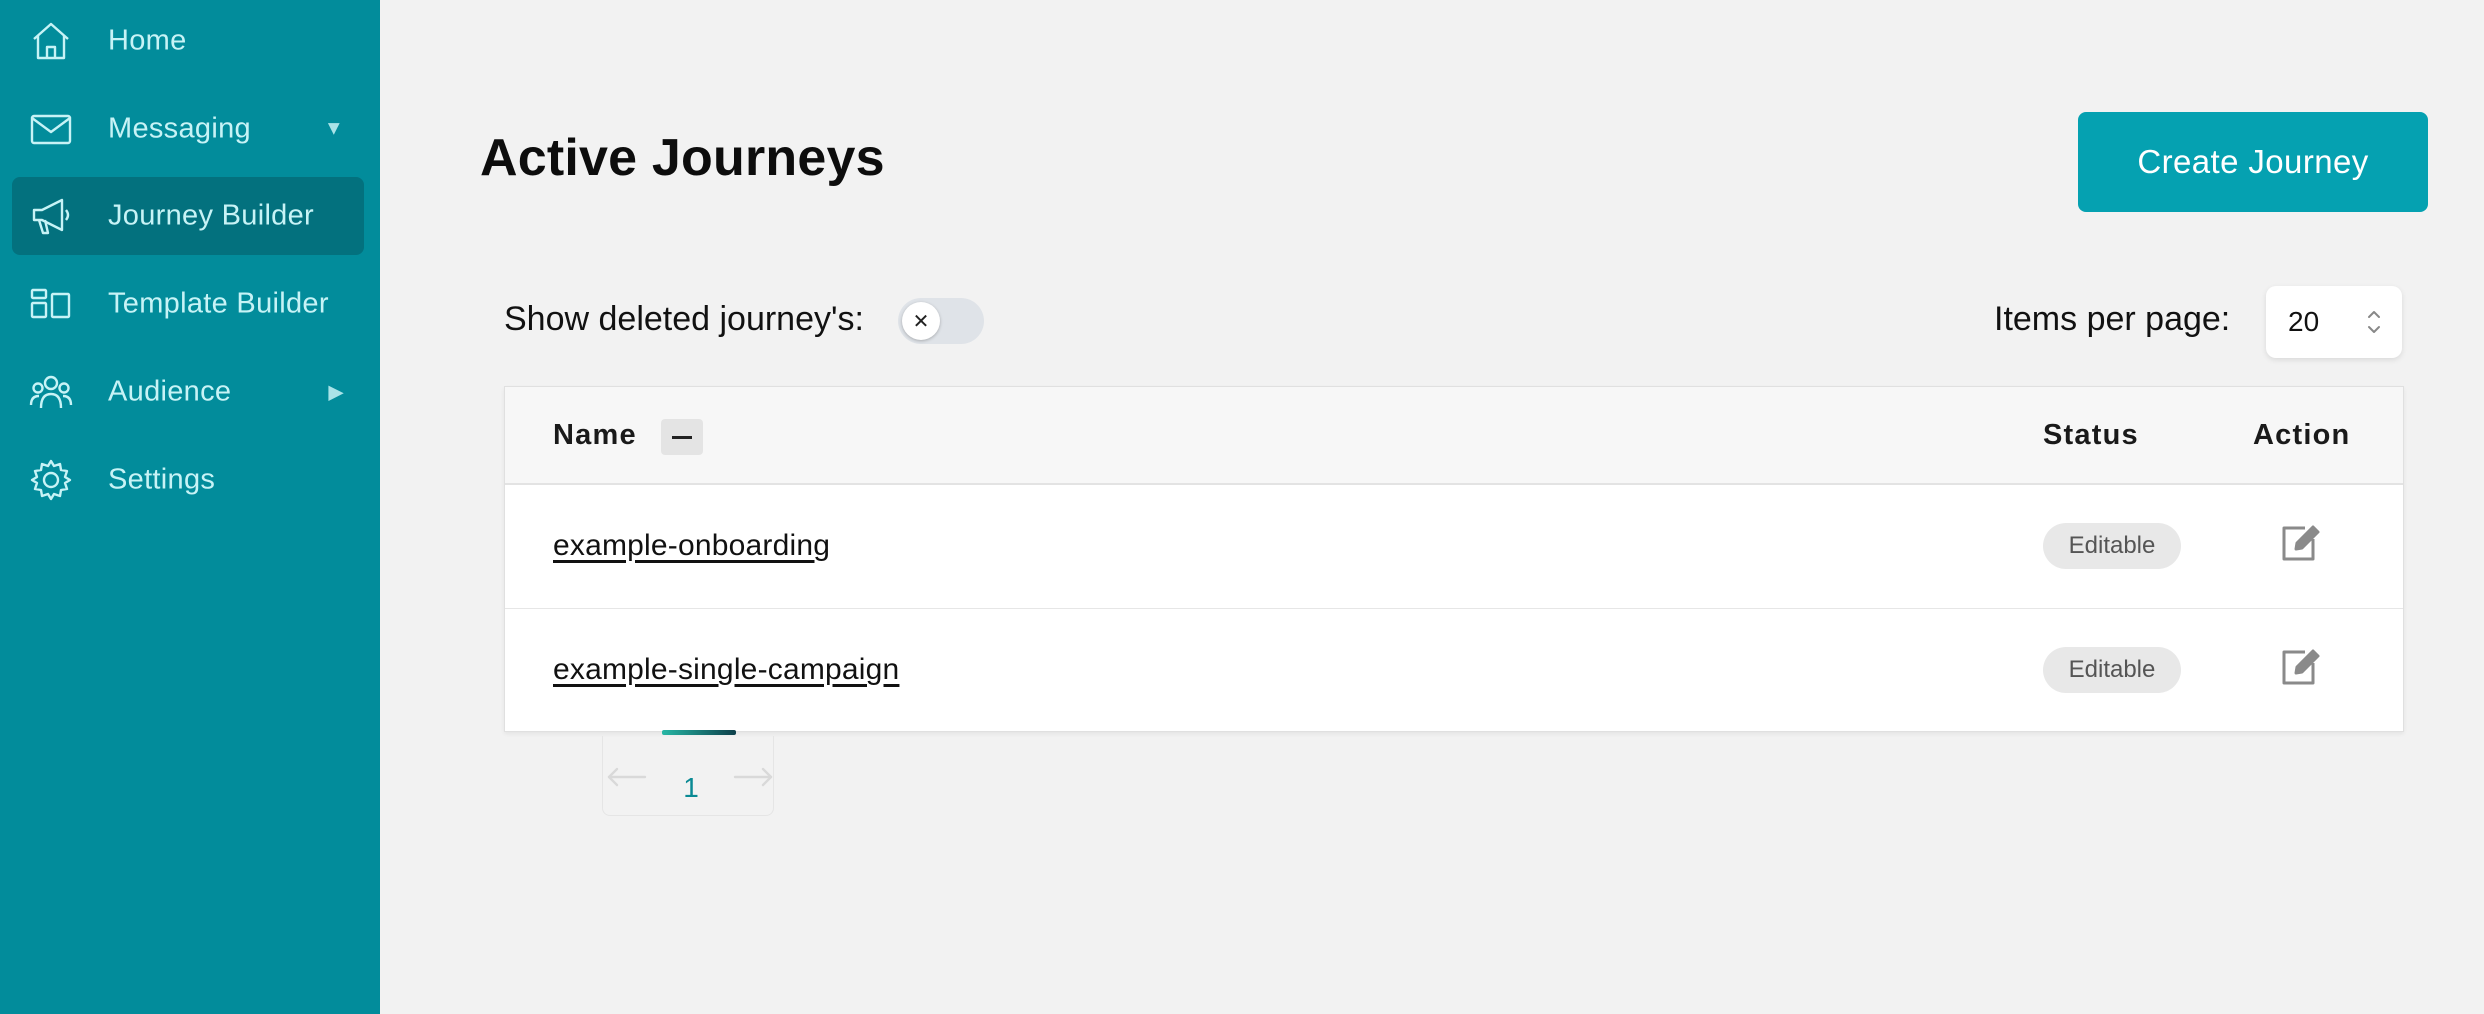  I want to click on sidebar-item-journey-builder: Journey Builder, so click(188, 216).